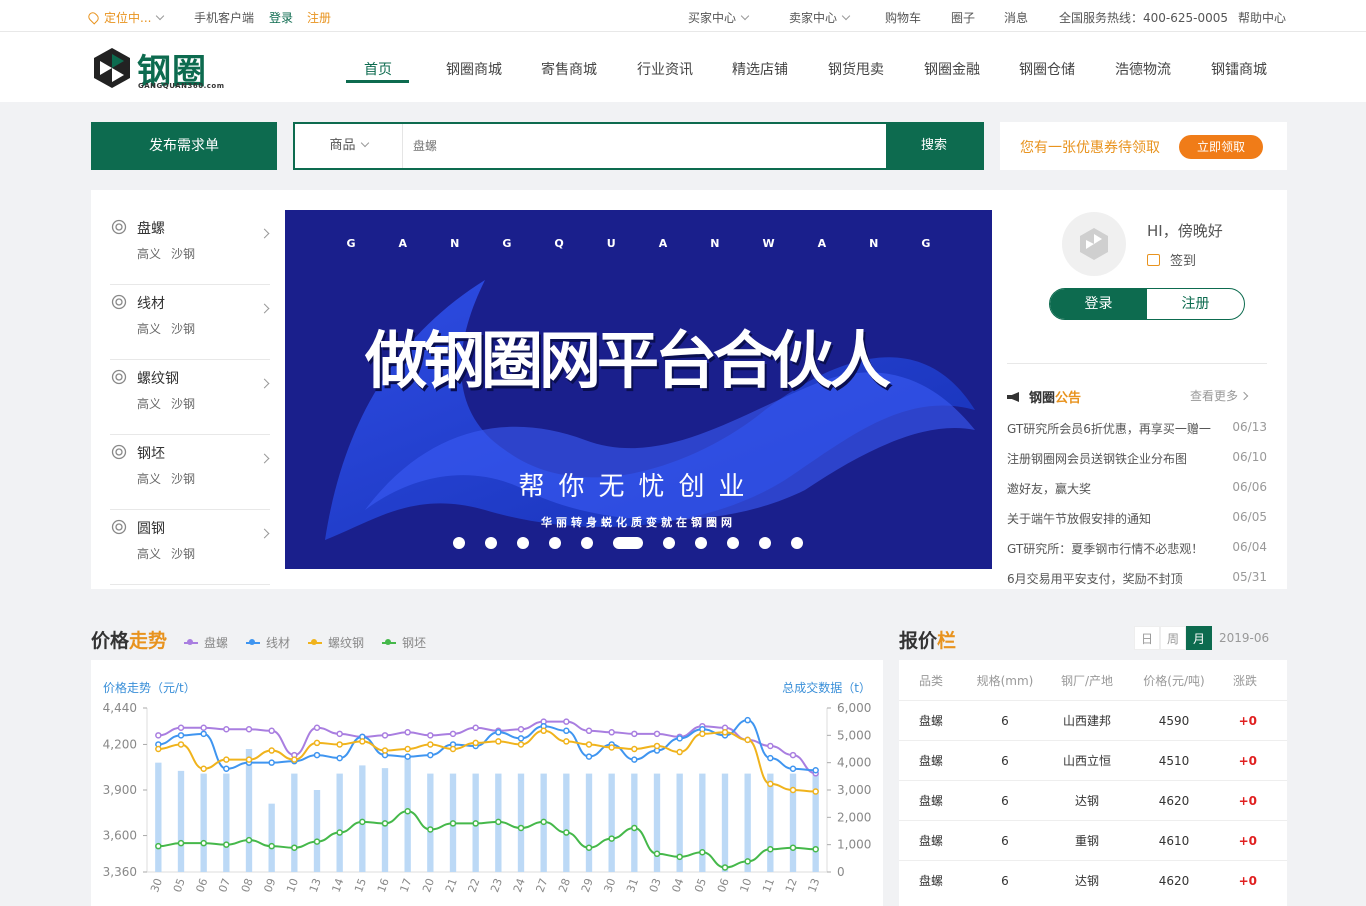  Describe the element at coordinates (319, 17) in the screenshot. I see `top-register-link: 注册` at that location.